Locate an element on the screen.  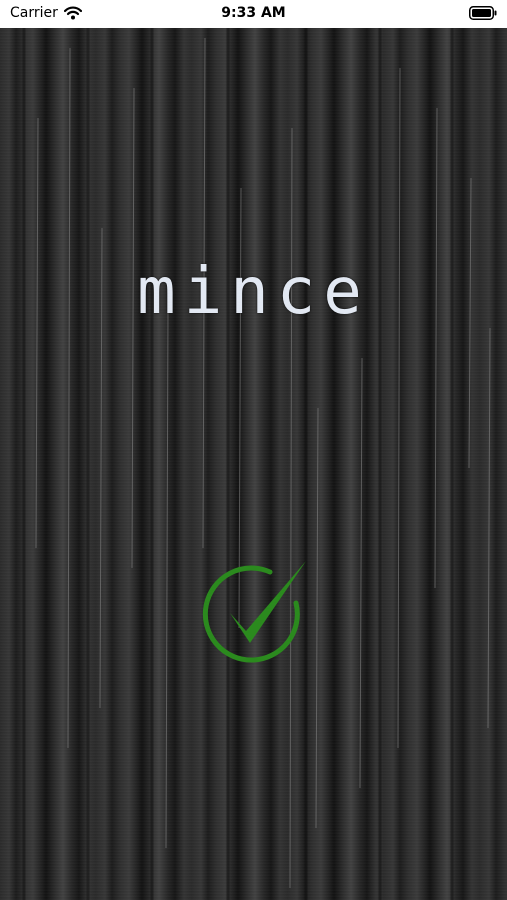
status-right is located at coordinates (483, 15).